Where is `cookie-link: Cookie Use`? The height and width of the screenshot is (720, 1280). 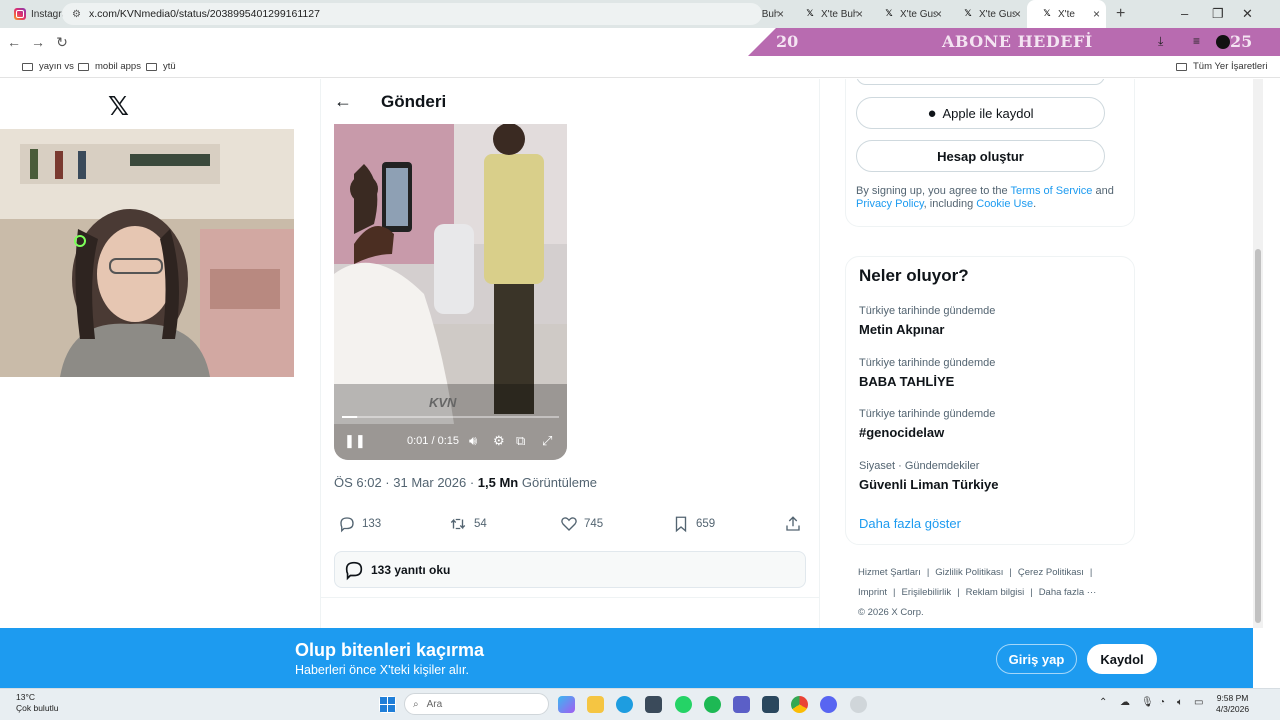 cookie-link: Cookie Use is located at coordinates (1004, 204).